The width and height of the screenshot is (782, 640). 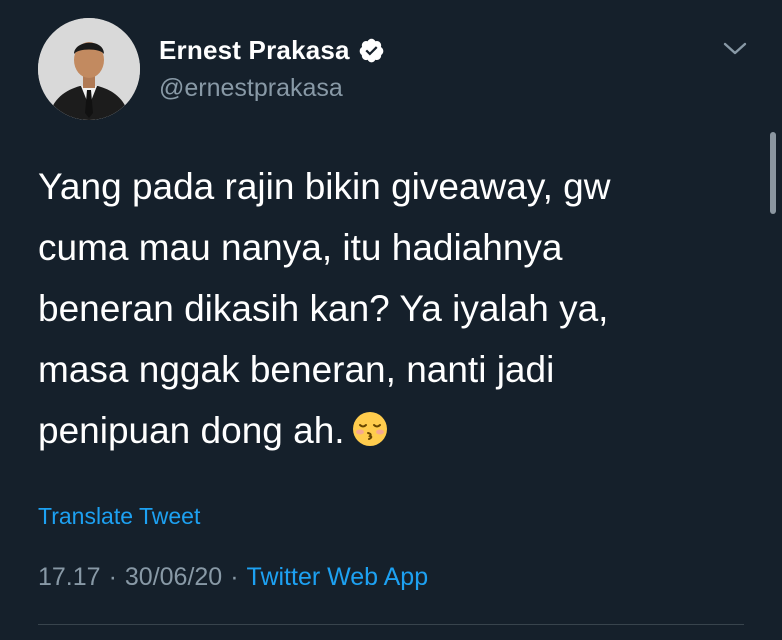 What do you see at coordinates (69, 577) in the screenshot?
I see `tweet-time: 17.17` at bounding box center [69, 577].